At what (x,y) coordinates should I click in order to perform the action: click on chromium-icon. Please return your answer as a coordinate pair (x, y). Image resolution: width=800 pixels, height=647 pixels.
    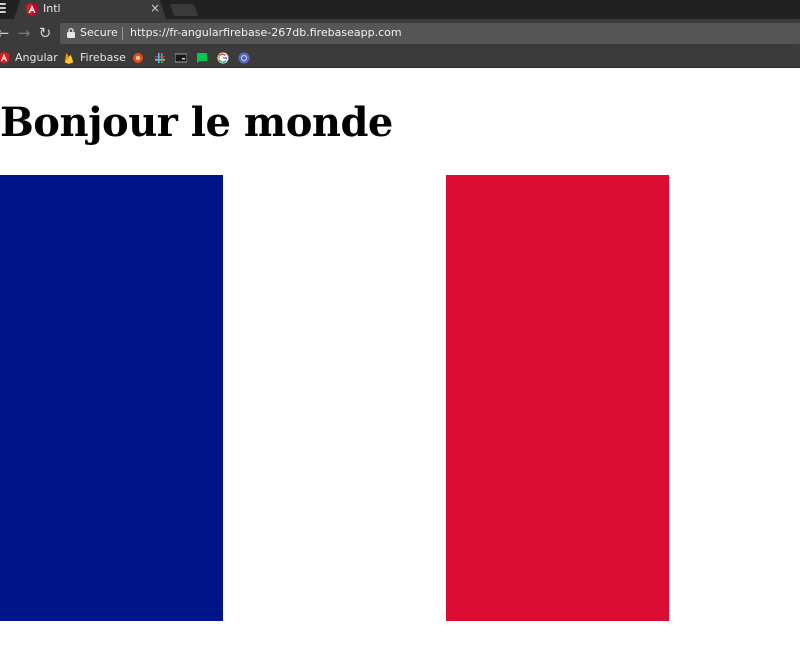
    Looking at the image, I should click on (244, 57).